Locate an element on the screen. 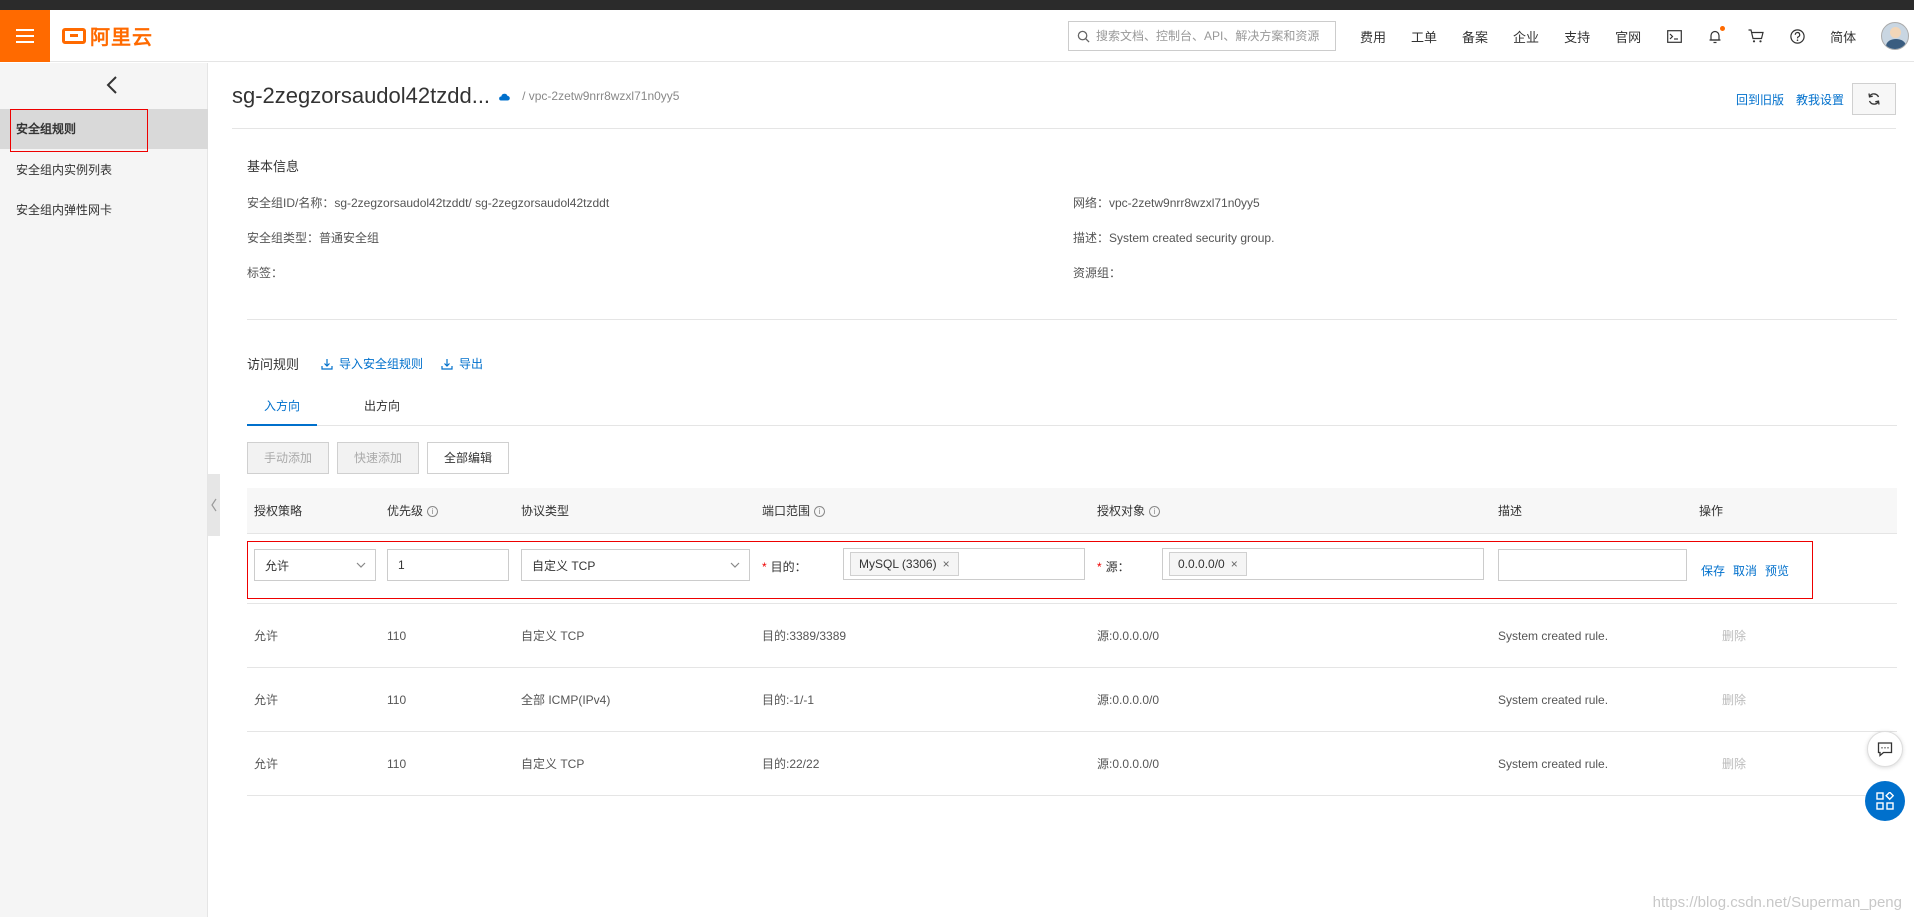 The image size is (1914, 917). description-input is located at coordinates (1592, 565).